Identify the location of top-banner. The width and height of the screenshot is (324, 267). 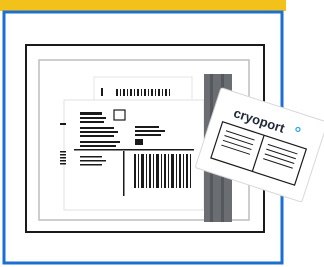
(143, 5).